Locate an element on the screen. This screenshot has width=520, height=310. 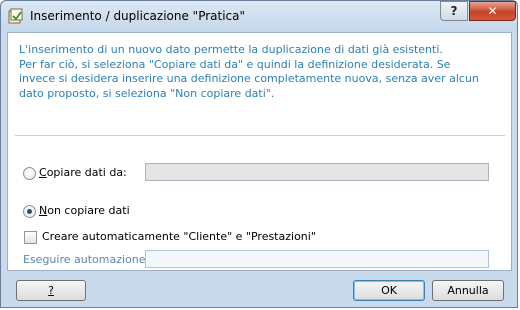
copy-data-radio is located at coordinates (29, 173).